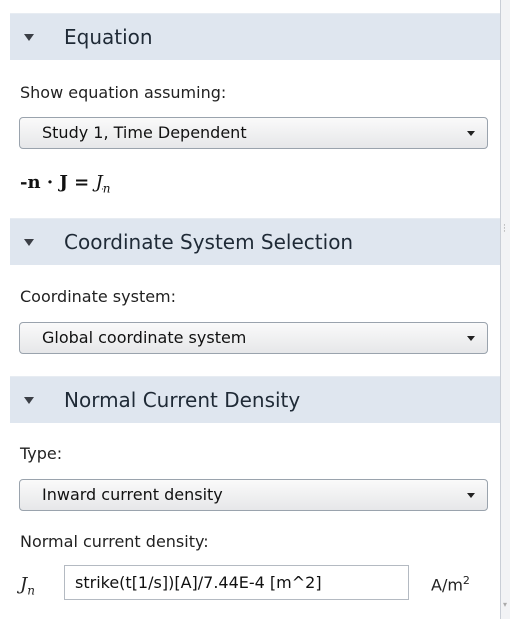  I want to click on section-header-coordinate: Coordinate System Selection, so click(255, 241).